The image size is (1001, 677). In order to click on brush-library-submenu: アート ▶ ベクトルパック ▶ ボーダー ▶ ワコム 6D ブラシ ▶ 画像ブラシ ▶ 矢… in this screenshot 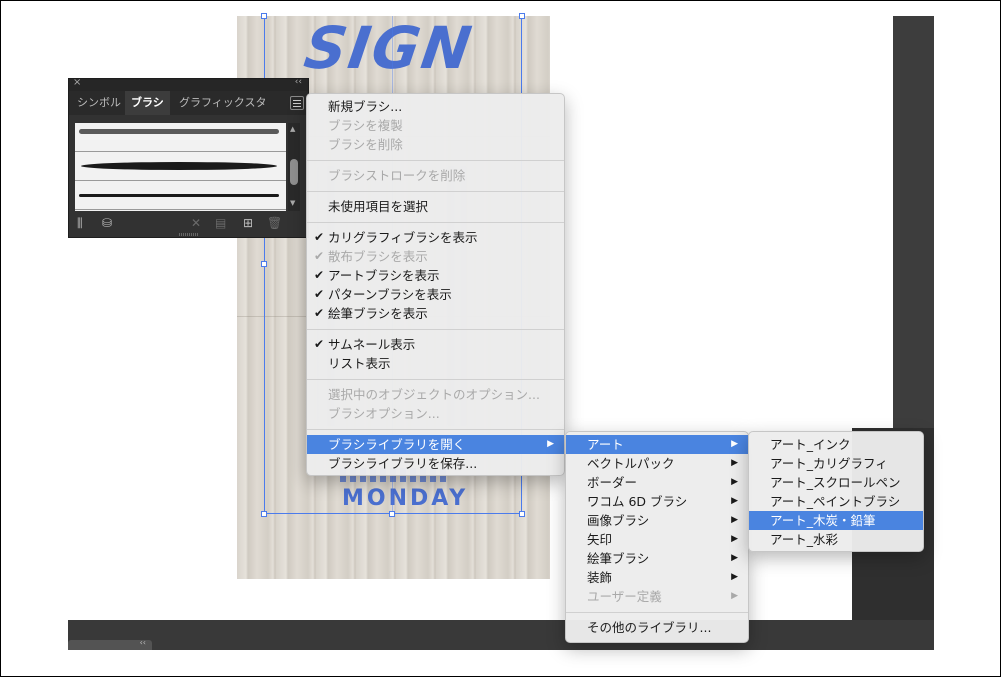, I will do `click(657, 537)`.